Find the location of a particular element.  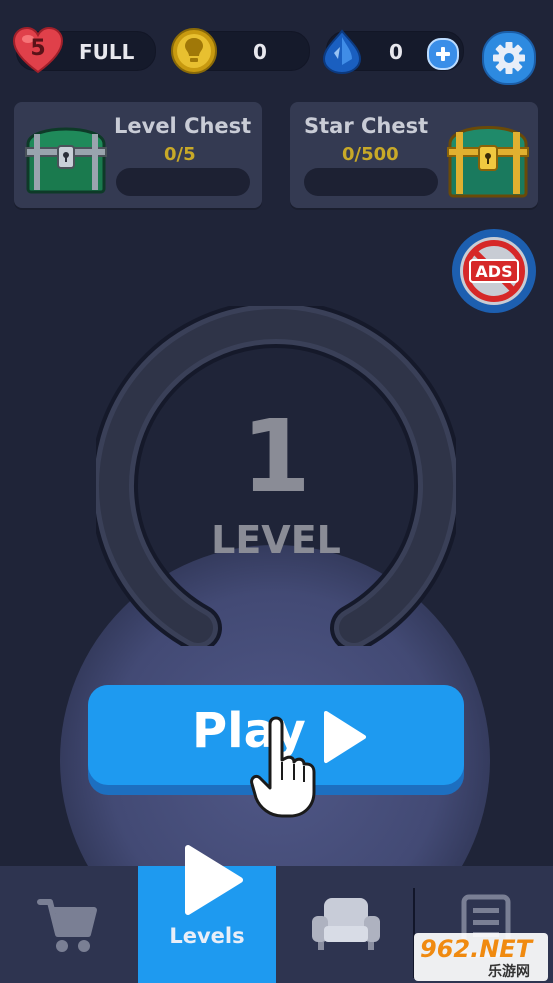

lives-count: 5 is located at coordinates (38, 48).